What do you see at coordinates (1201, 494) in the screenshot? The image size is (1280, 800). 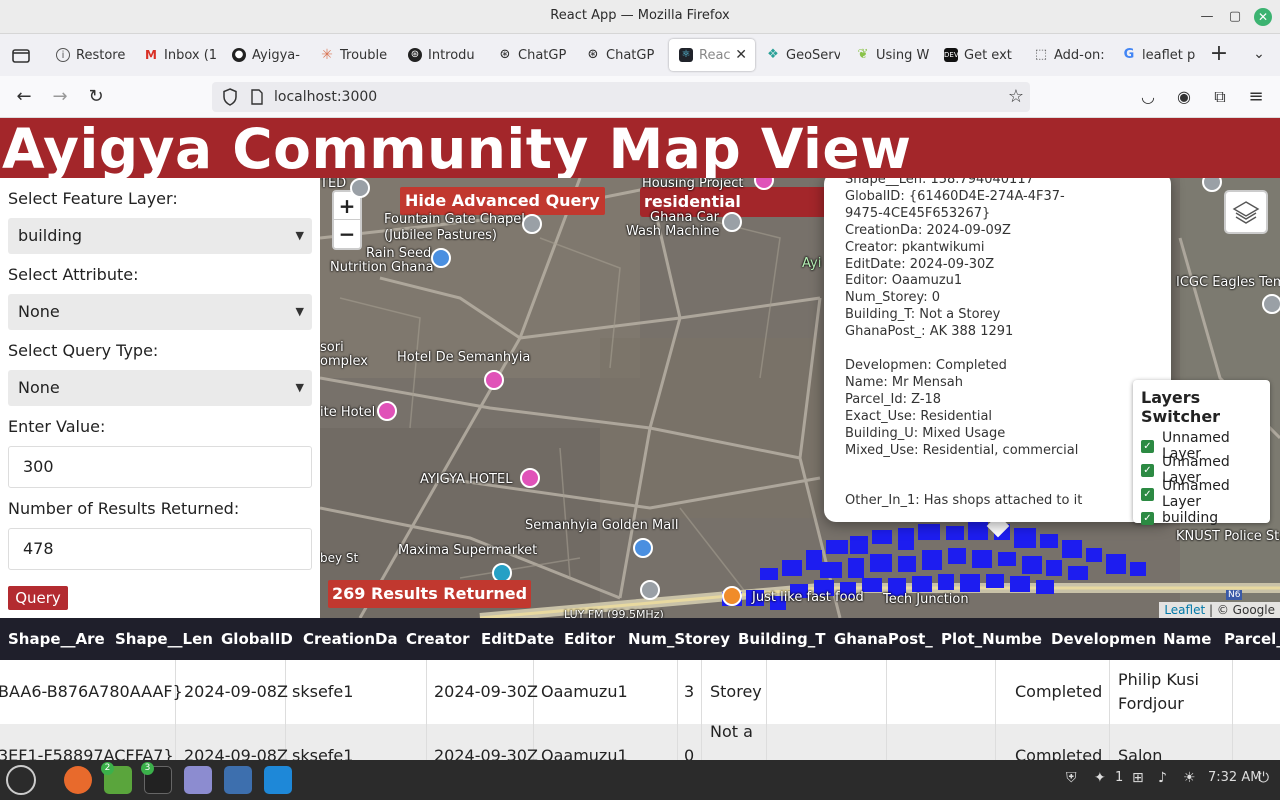 I see `layer-toggle: ✓ Unnamed Layer` at bounding box center [1201, 494].